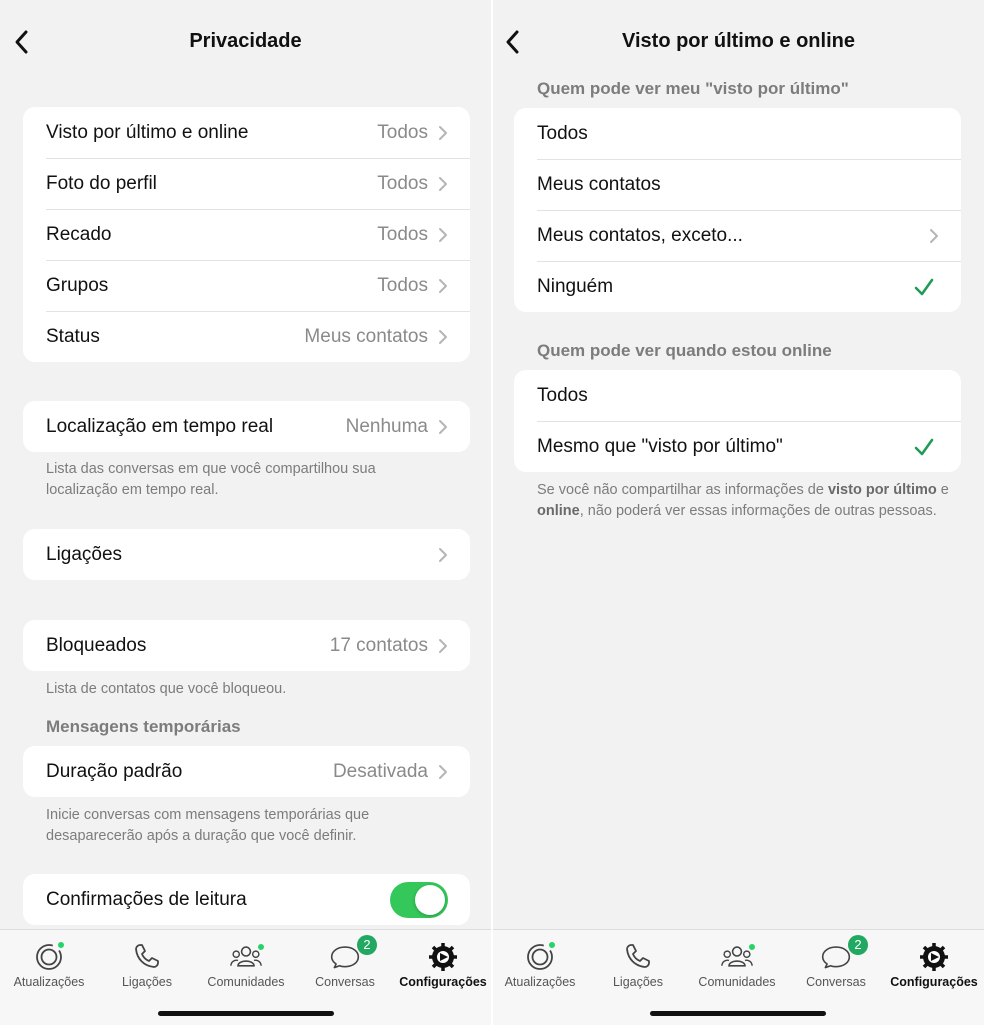 This screenshot has height=1025, width=984. Describe the element at coordinates (737, 395) in the screenshot. I see `option-online-everyone: Todos` at that location.